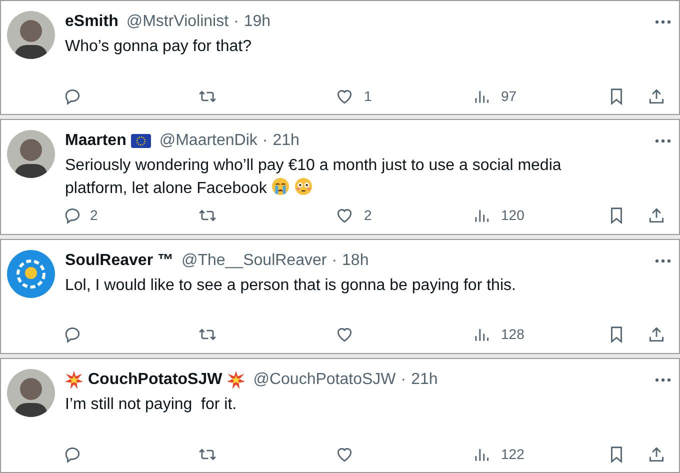 The height and width of the screenshot is (473, 680). I want to click on flushed-face-icon, so click(303, 186).